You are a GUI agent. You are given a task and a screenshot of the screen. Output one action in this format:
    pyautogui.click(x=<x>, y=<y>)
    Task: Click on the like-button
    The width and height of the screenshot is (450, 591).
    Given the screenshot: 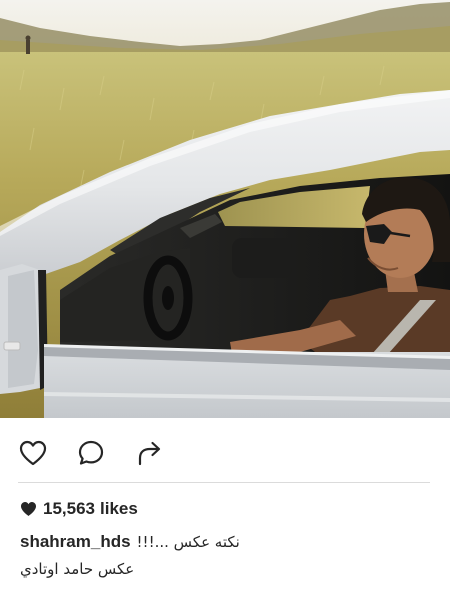 What is the action you would take?
    pyautogui.click(x=33, y=453)
    